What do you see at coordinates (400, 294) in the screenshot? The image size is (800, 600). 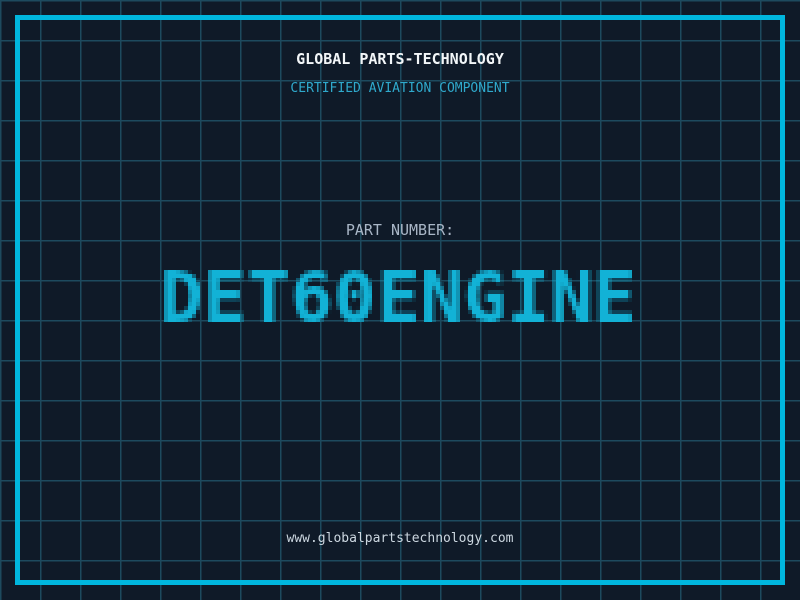 I see `part-number-display` at bounding box center [400, 294].